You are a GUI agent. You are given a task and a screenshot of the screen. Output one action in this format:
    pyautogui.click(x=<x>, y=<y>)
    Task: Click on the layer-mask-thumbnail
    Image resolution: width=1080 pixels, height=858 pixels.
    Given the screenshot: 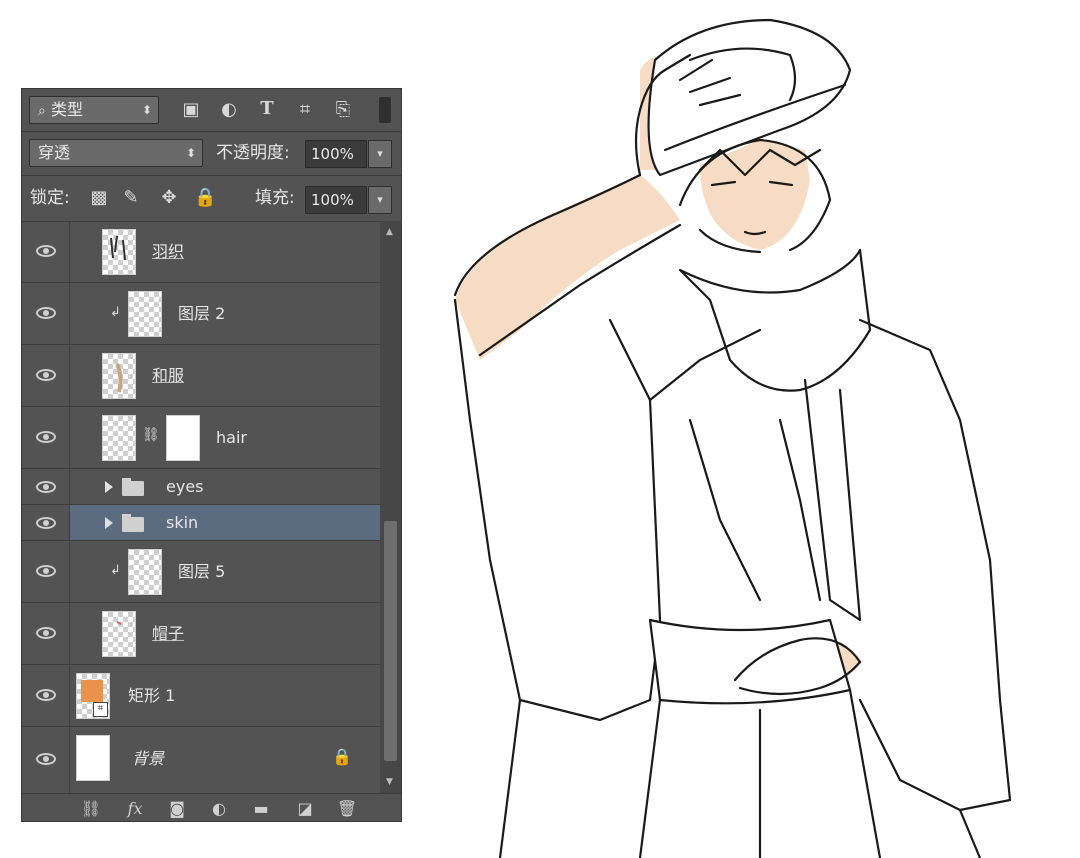 What is the action you would take?
    pyautogui.click(x=183, y=438)
    